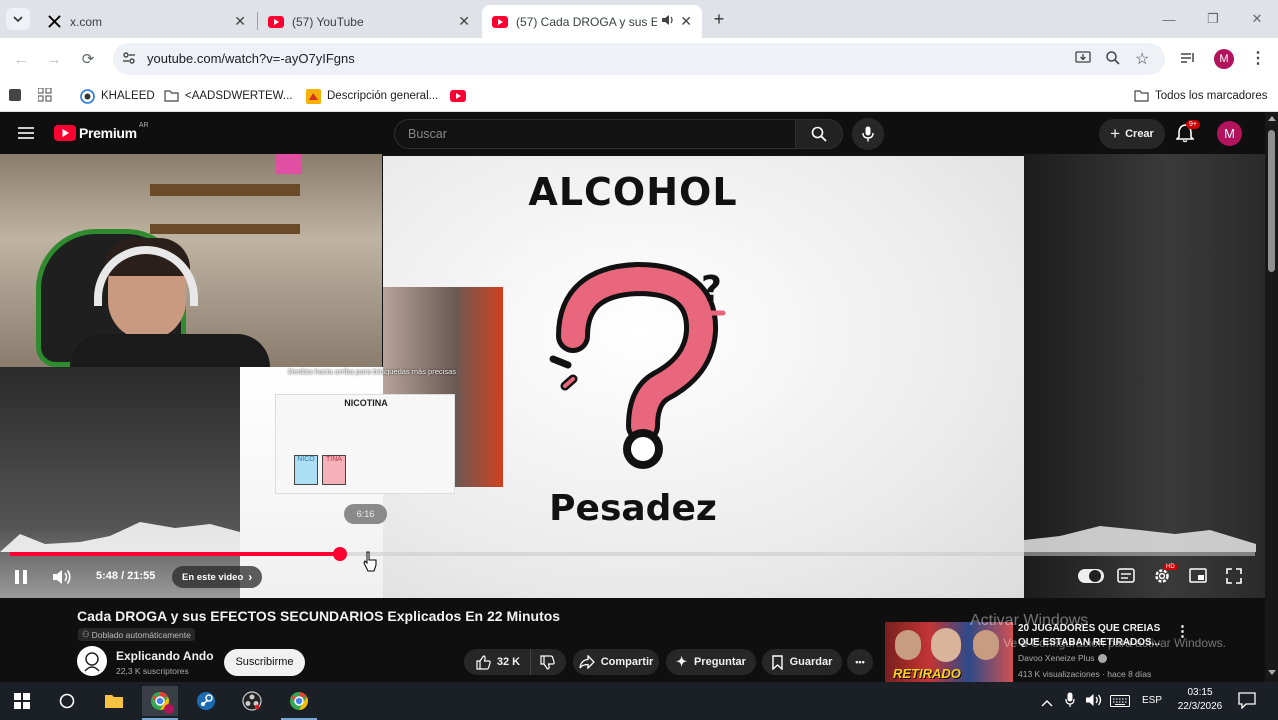  Describe the element at coordinates (547, 662) in the screenshot. I see `dislike-button` at that location.